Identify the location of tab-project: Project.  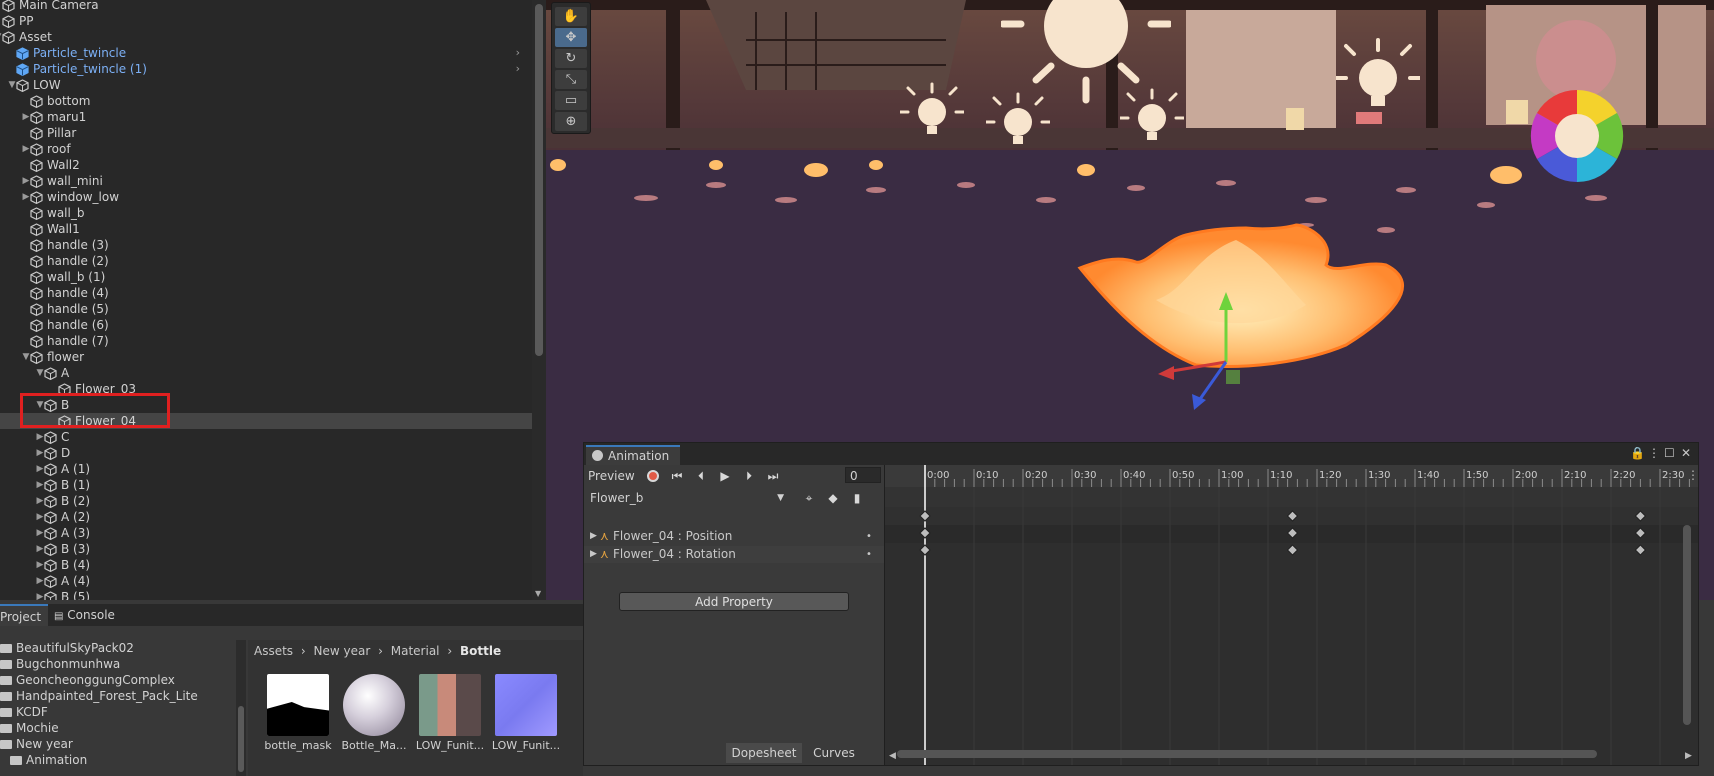
(24, 615).